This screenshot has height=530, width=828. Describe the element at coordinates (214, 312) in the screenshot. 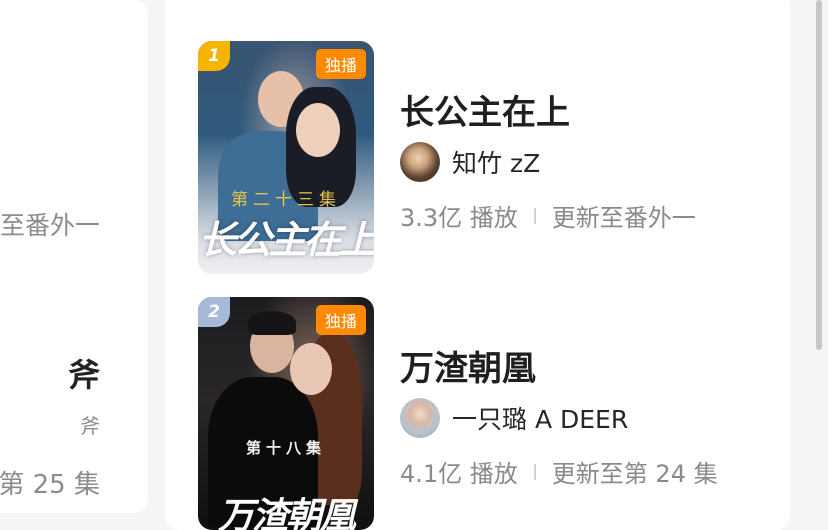

I see `rank-badge: 2` at that location.